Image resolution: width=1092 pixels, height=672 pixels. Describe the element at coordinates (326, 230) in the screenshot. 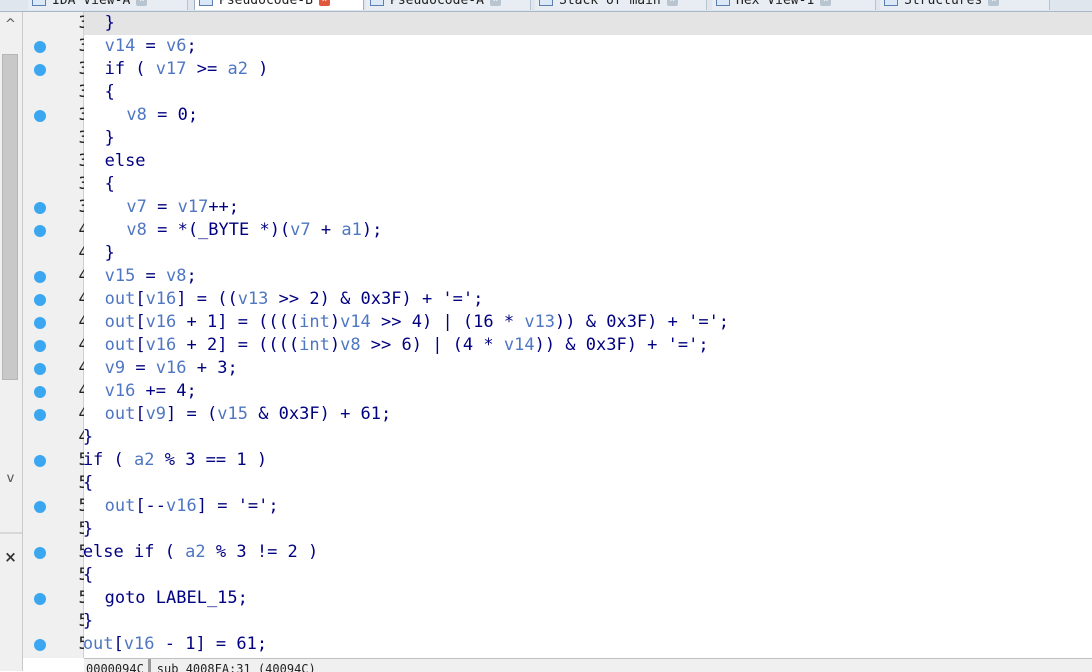

I see `code-token: +` at that location.